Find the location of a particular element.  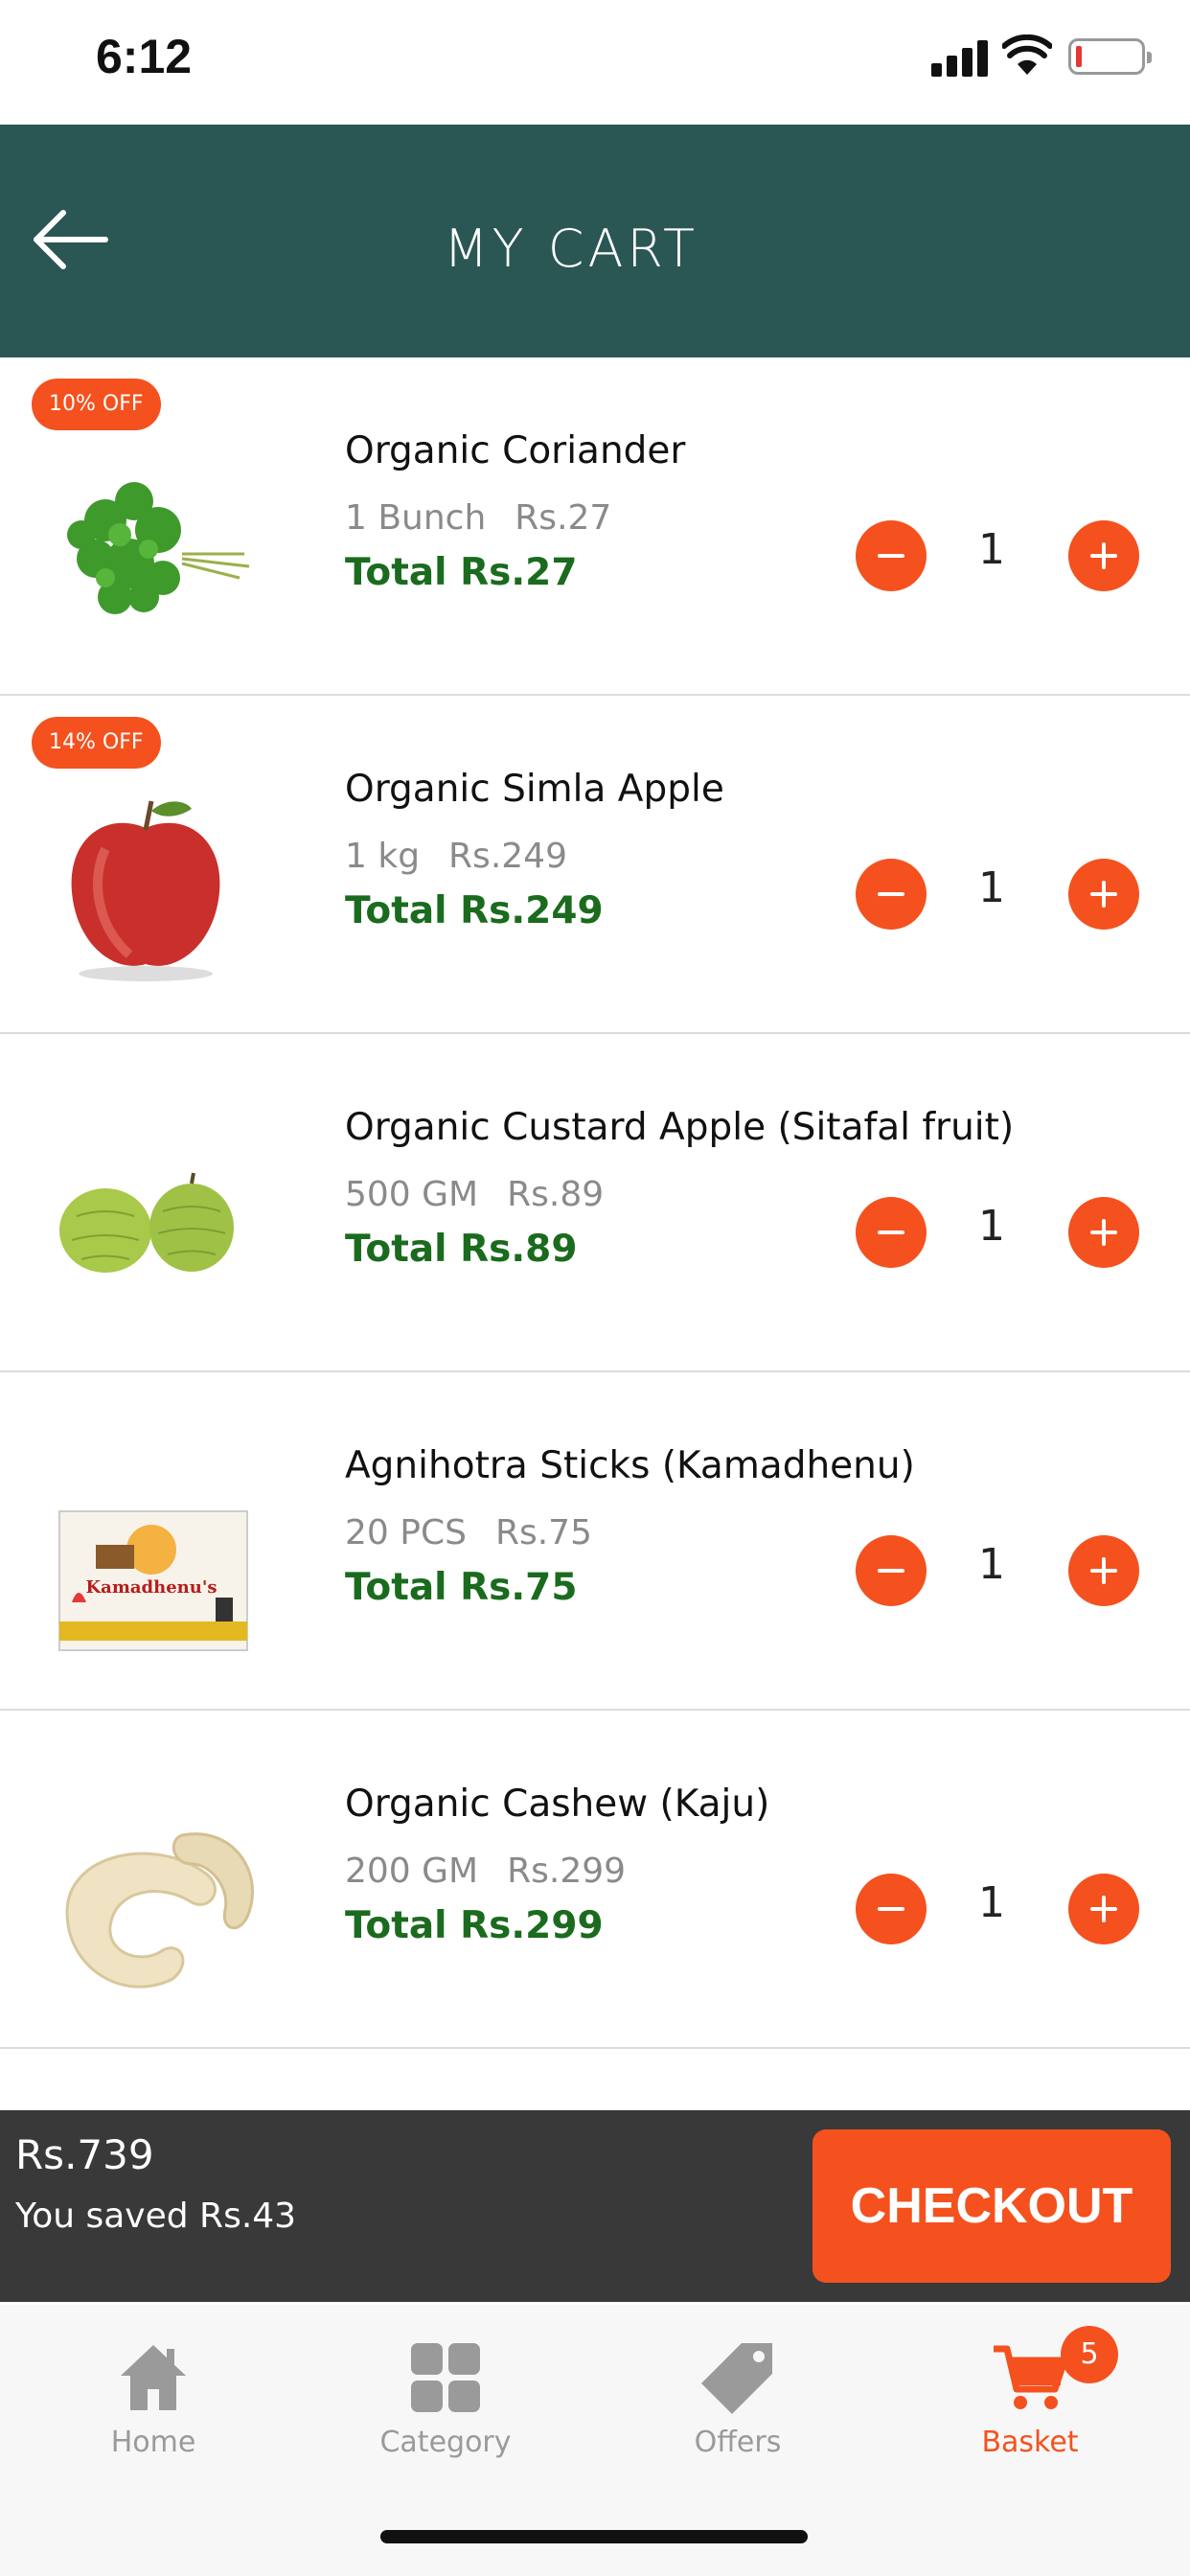

nav-label: Basket is located at coordinates (1030, 2442).